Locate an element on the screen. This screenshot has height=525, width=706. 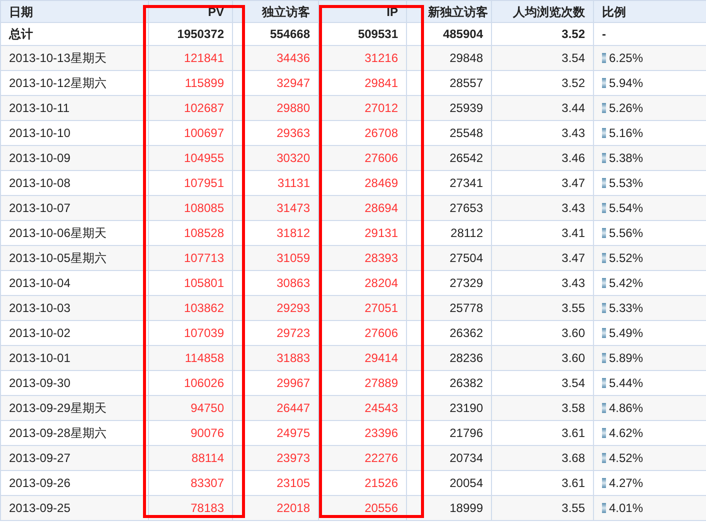
table-cell-text: 6.25% is located at coordinates (626, 58).